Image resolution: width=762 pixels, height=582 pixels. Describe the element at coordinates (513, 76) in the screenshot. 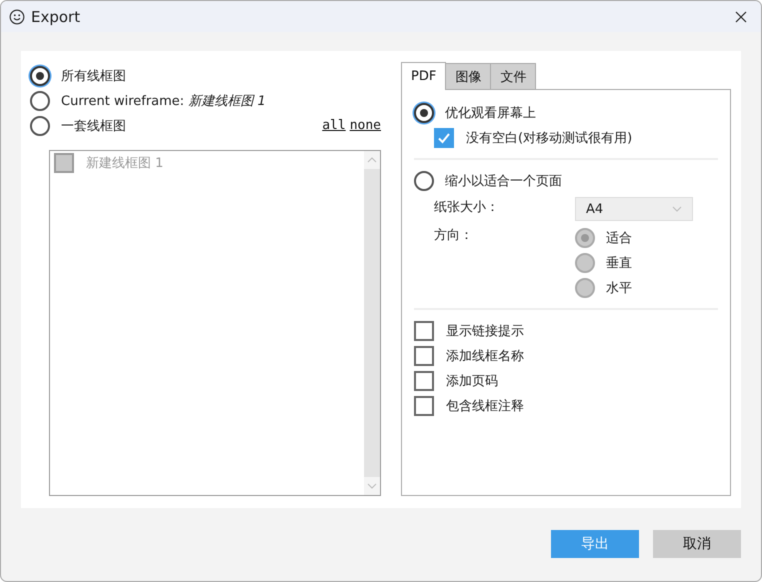

I see `tab: 文件` at that location.